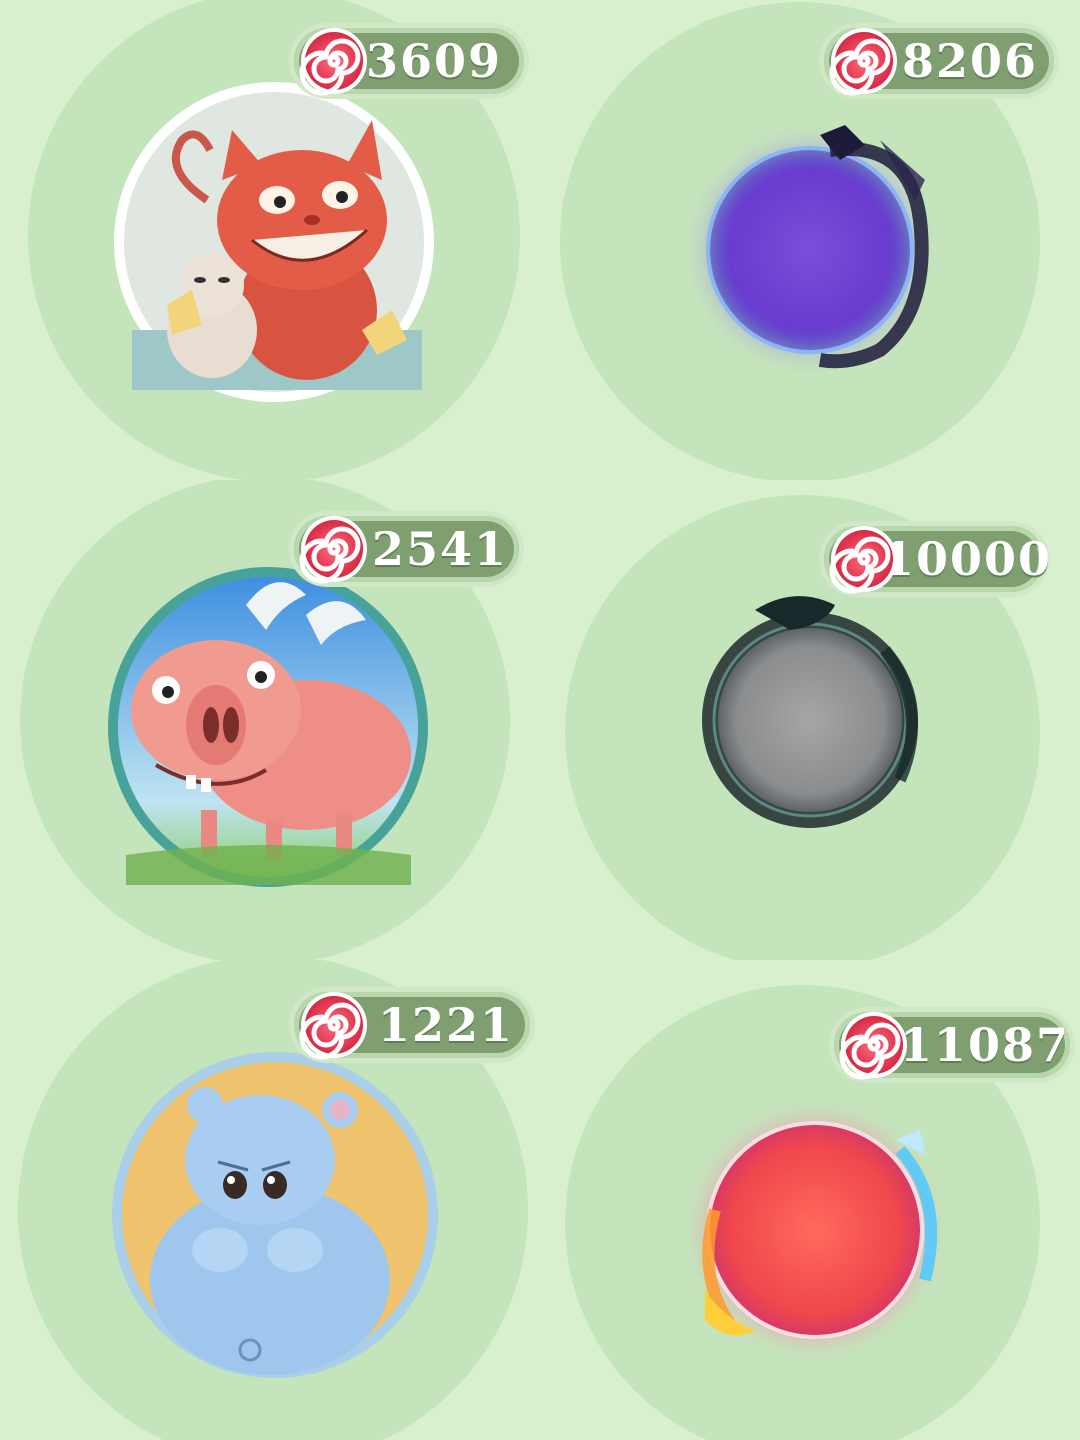  I want to click on price-value: 8206, so click(970, 61).